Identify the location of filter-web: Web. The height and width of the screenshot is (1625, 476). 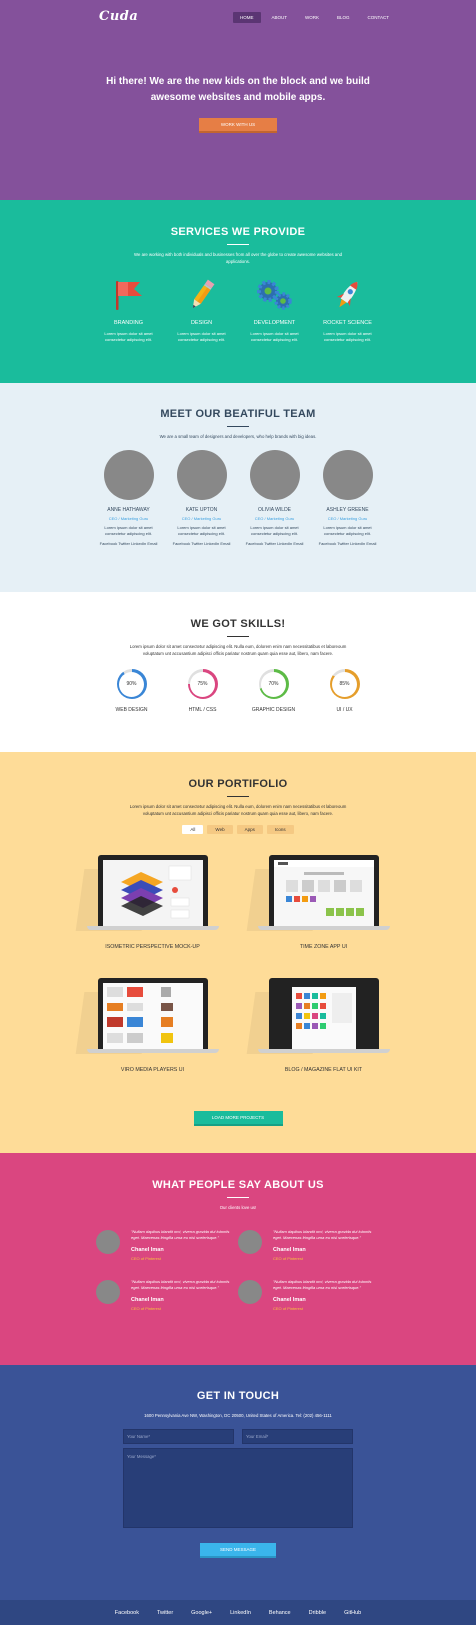
(220, 829).